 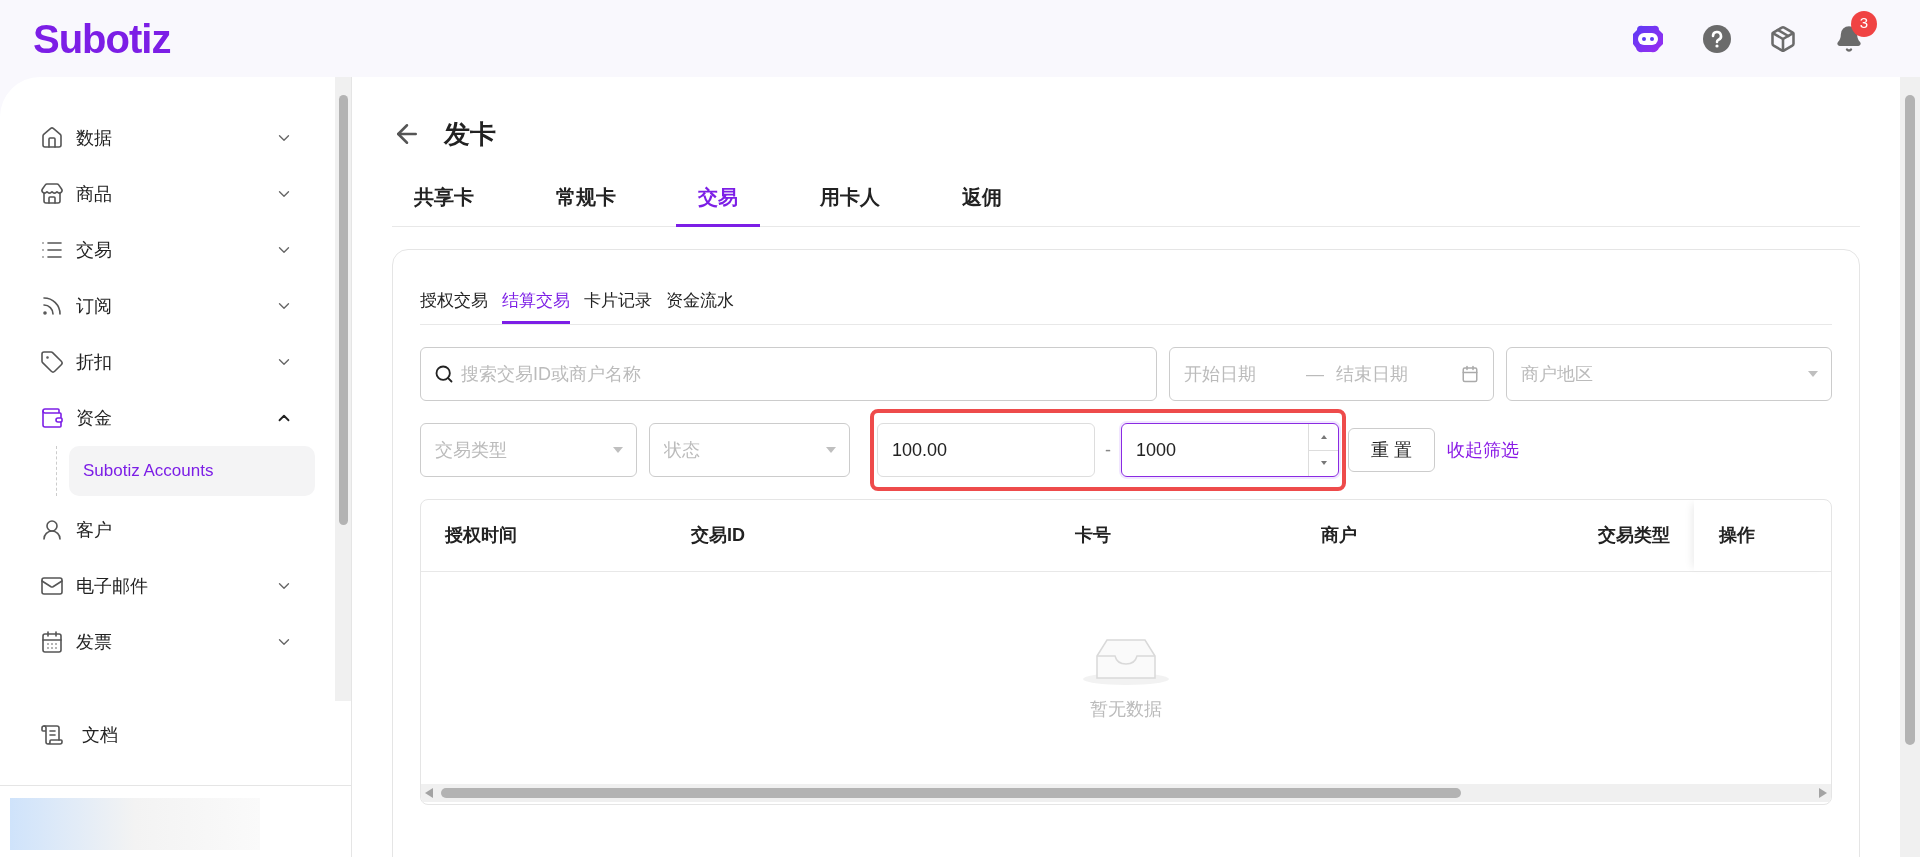 I want to click on sidebar-label: 电子邮件, so click(x=112, y=586).